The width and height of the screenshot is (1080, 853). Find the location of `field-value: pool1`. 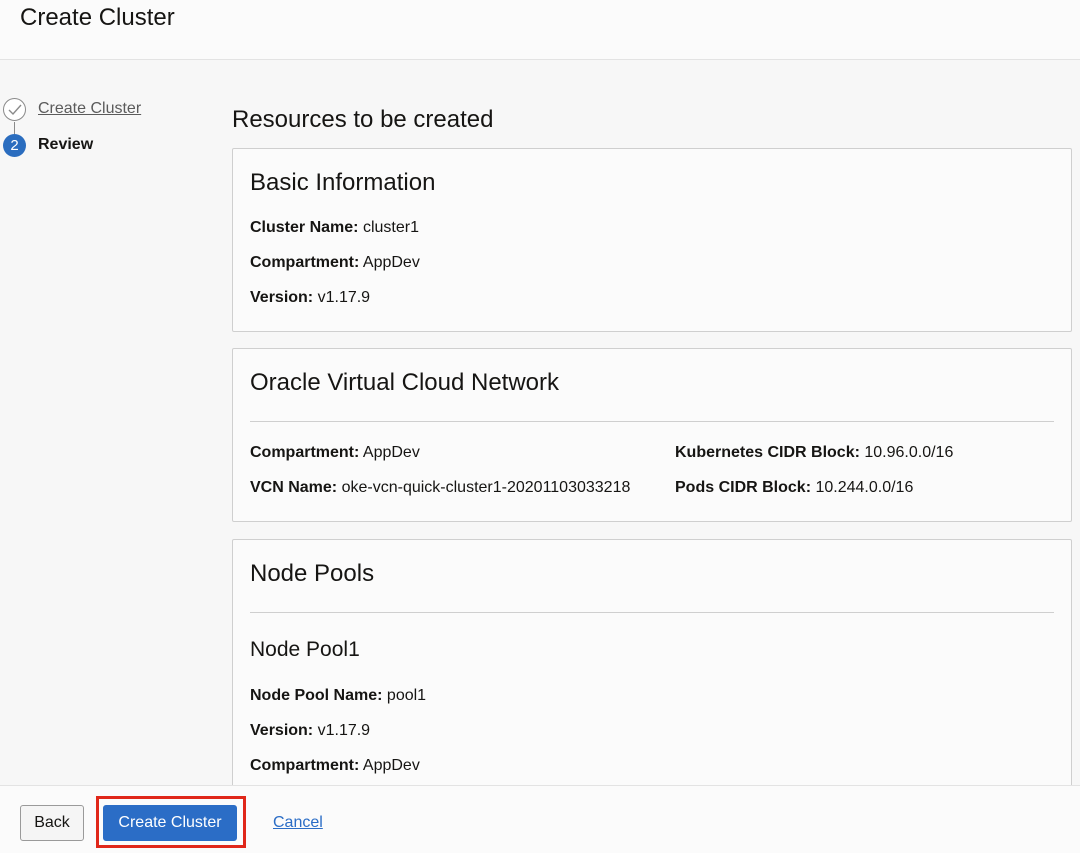

field-value: pool1 is located at coordinates (406, 695).